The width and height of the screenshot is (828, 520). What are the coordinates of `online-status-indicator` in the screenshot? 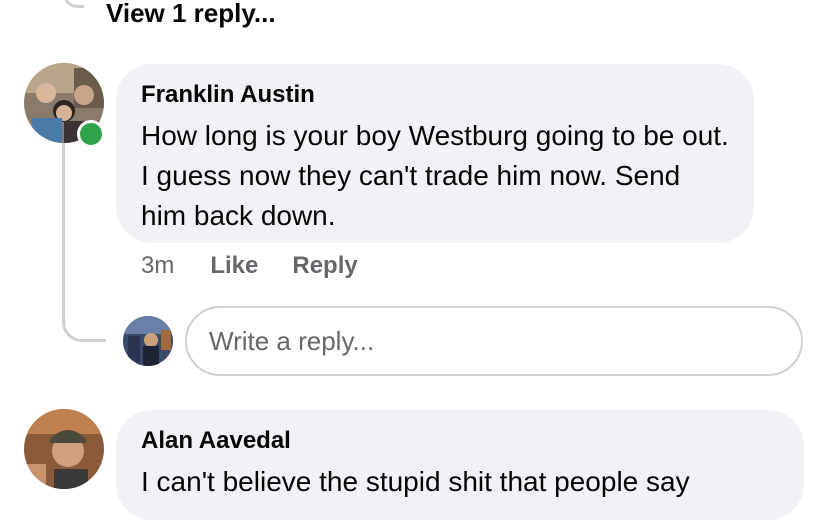 It's located at (91, 134).